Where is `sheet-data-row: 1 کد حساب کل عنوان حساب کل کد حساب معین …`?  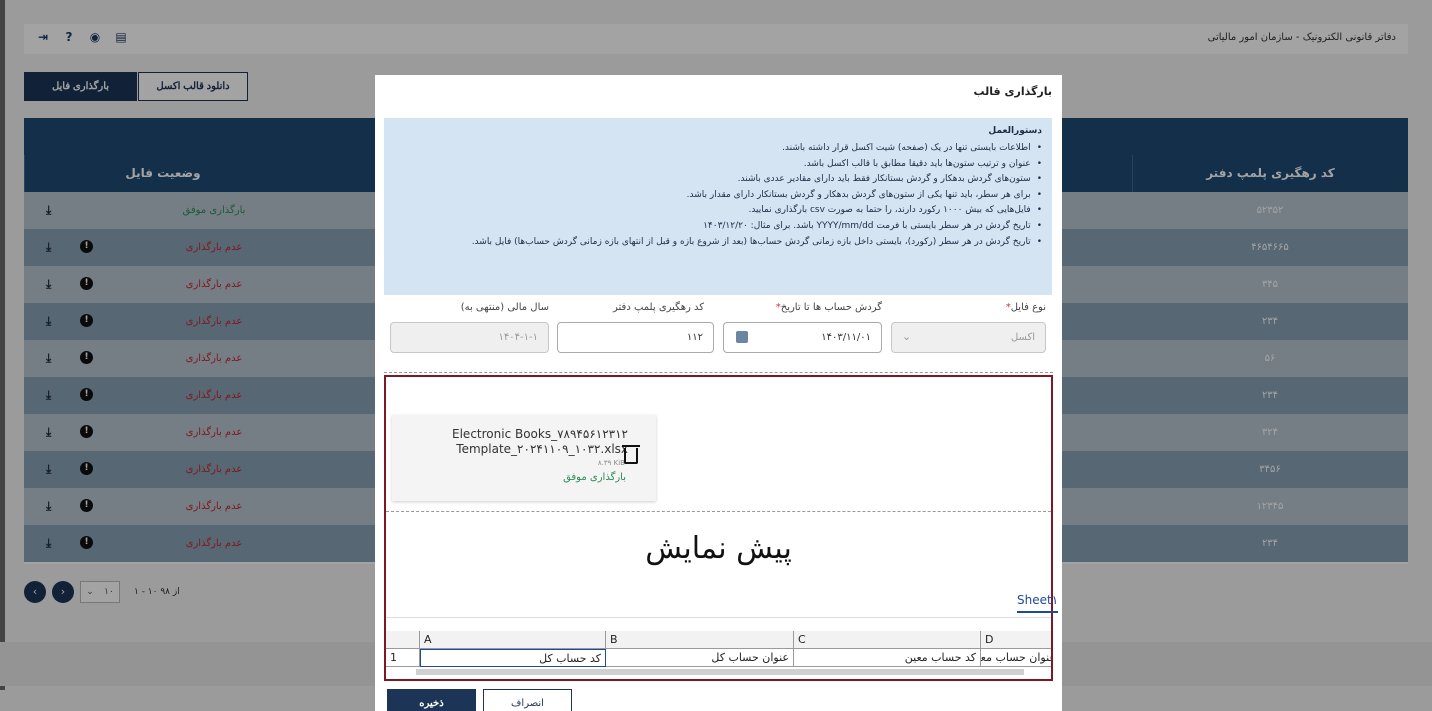 sheet-data-row: 1 کد حساب کل عنوان حساب کل کد حساب معین … is located at coordinates (718, 658).